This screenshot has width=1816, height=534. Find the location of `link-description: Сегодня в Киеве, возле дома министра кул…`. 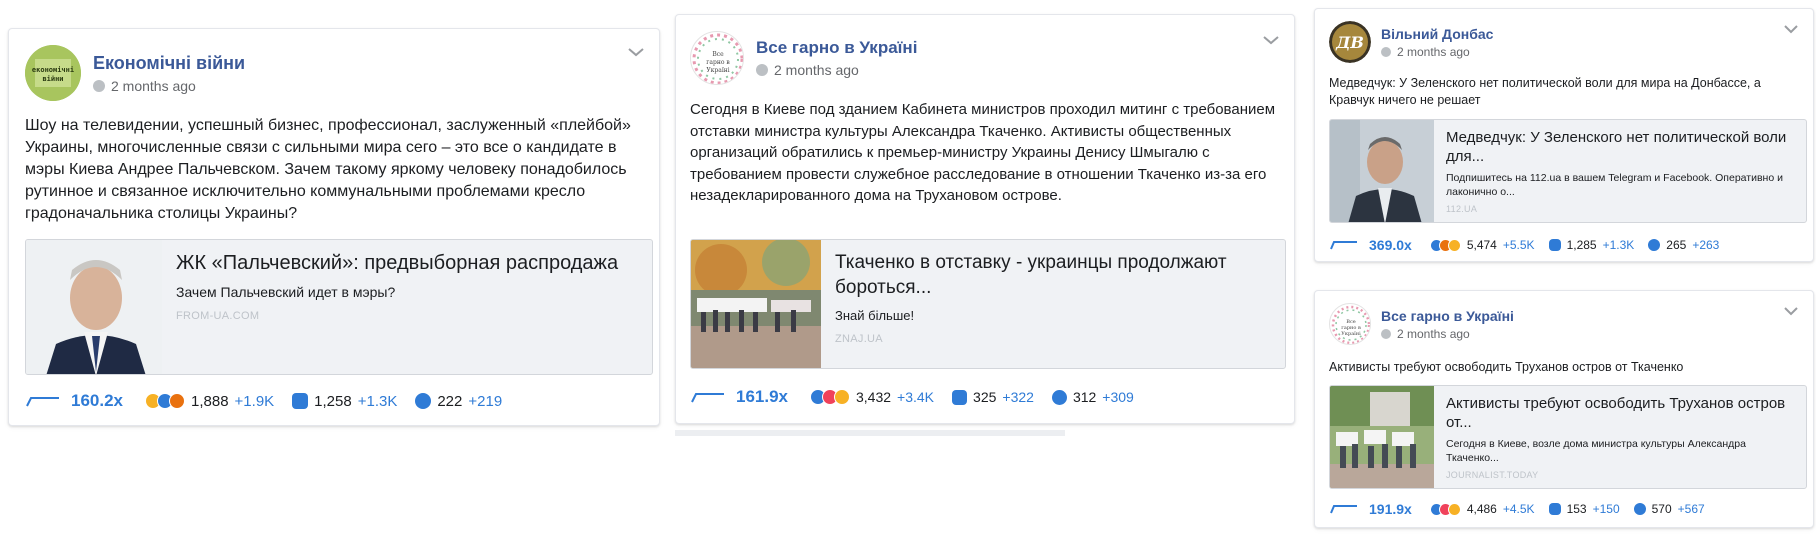

link-description: Сегодня в Киеве, возле дома министра кул… is located at coordinates (1596, 451).